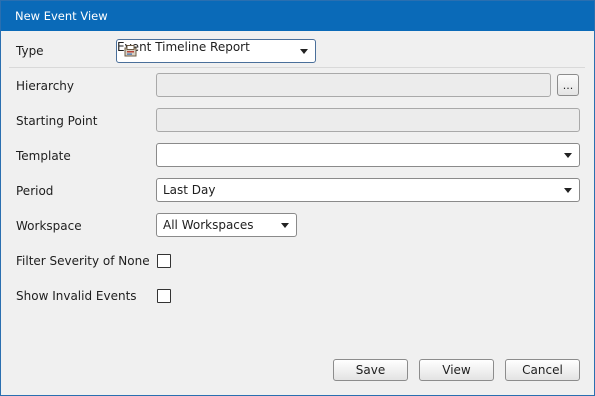 This screenshot has width=595, height=396. I want to click on template-dropdown, so click(368, 155).